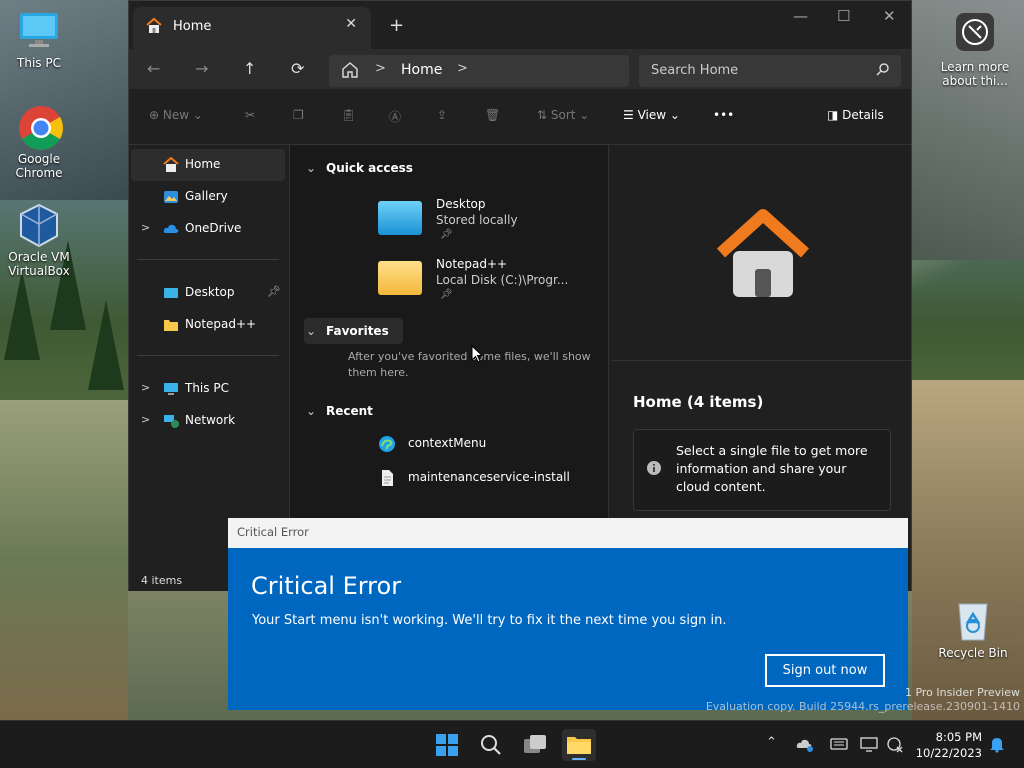 This screenshot has height=768, width=1024. I want to click on favorites-header: ⌄ Favorites, so click(353, 331).